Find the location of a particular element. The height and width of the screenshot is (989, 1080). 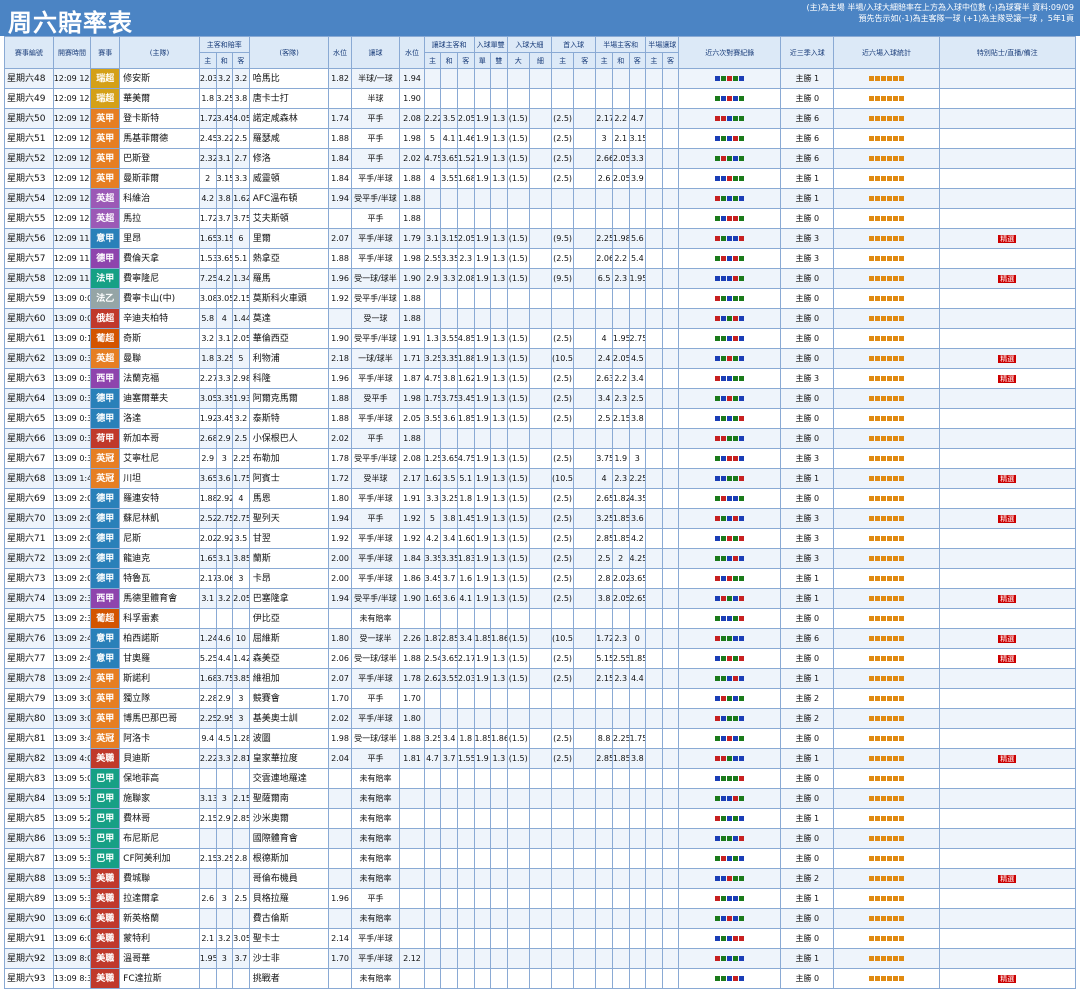

away-team: 國際體育會 is located at coordinates (289, 838).